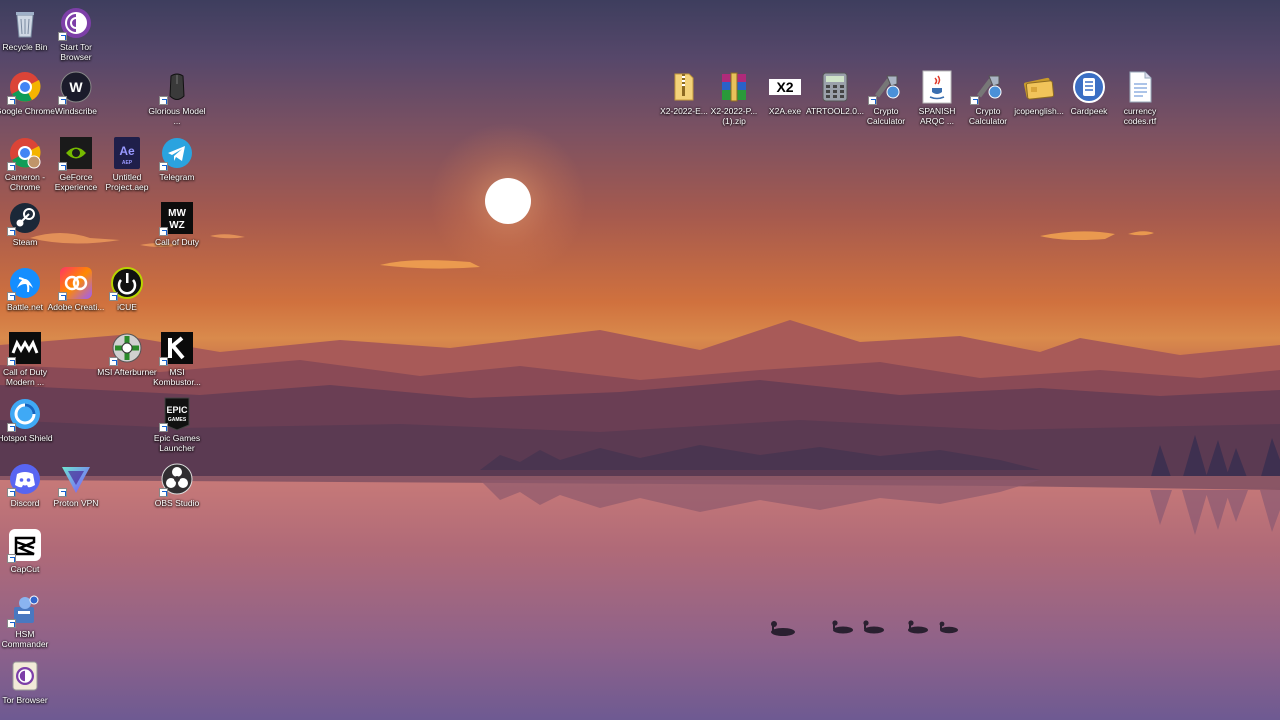 The height and width of the screenshot is (720, 1280). What do you see at coordinates (176, 153) in the screenshot?
I see `telegram-icon` at bounding box center [176, 153].